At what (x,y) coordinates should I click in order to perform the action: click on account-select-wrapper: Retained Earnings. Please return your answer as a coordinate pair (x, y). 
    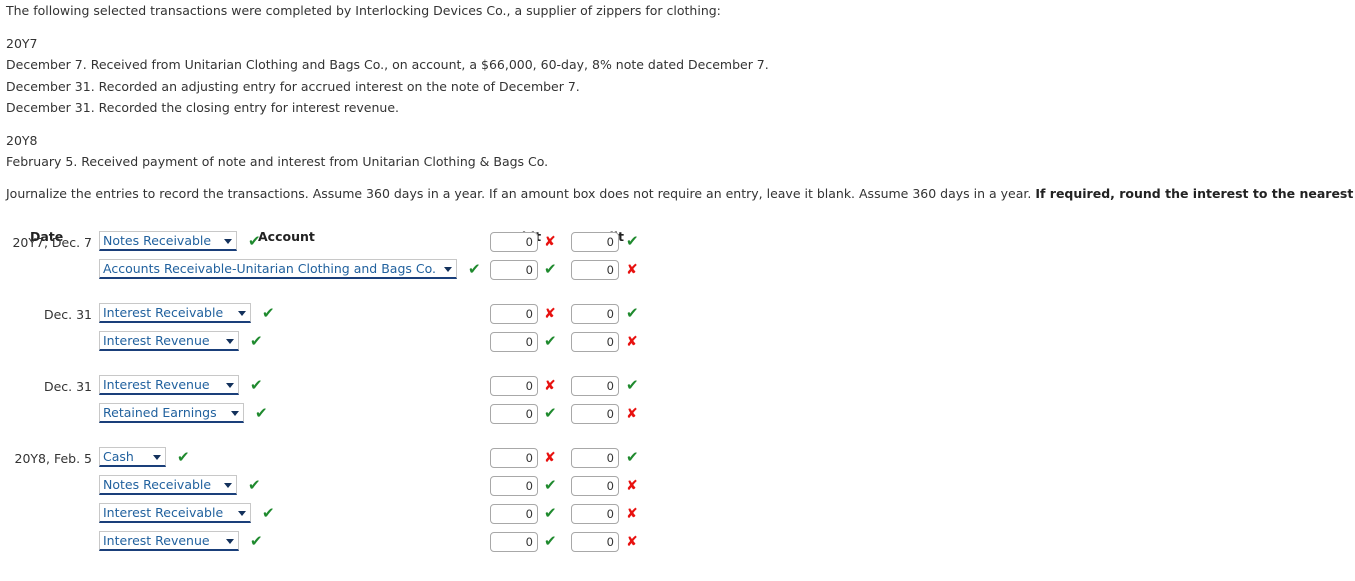
    Looking at the image, I should click on (171, 413).